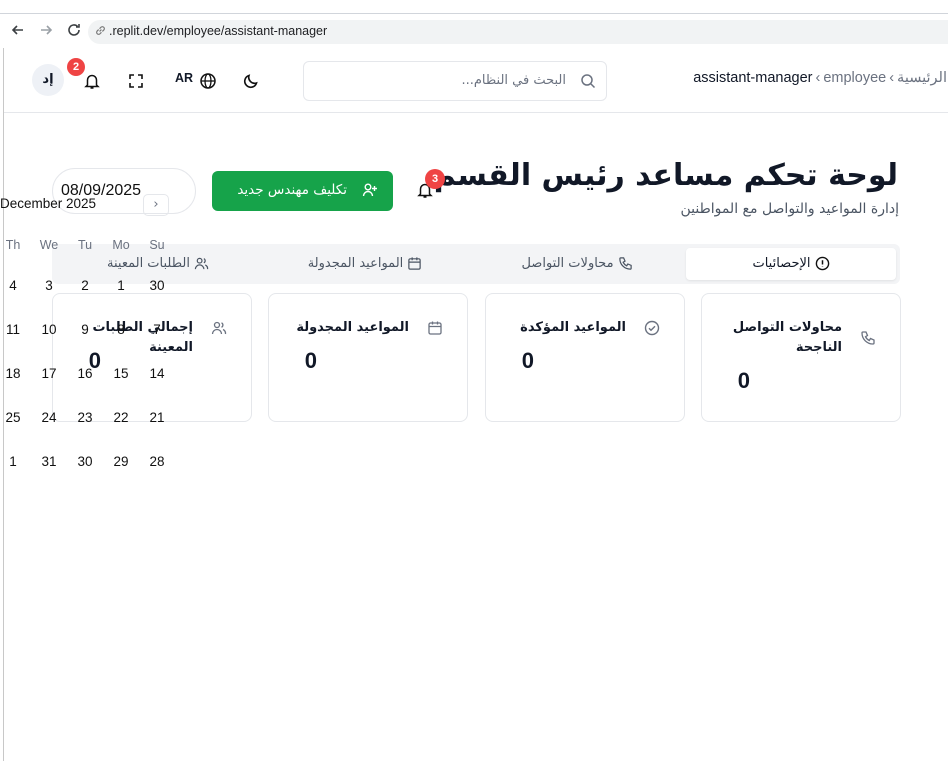 This screenshot has height=761, width=948. Describe the element at coordinates (157, 461) in the screenshot. I see `calendar-day: 28` at that location.